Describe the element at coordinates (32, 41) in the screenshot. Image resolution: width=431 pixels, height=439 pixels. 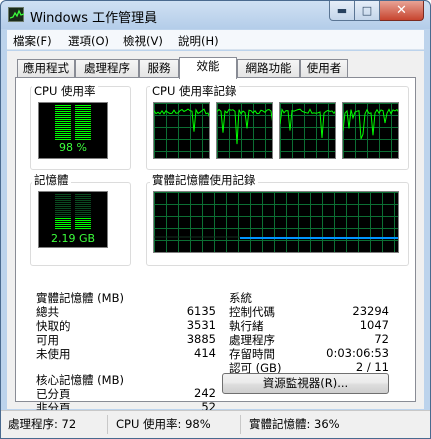
I see `menu-file: 檔案(F)` at that location.